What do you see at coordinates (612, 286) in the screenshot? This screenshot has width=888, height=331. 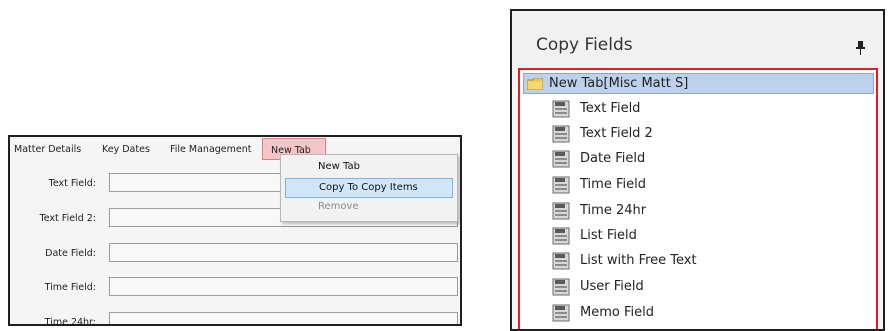 I see `tree-item-label: User Field` at bounding box center [612, 286].